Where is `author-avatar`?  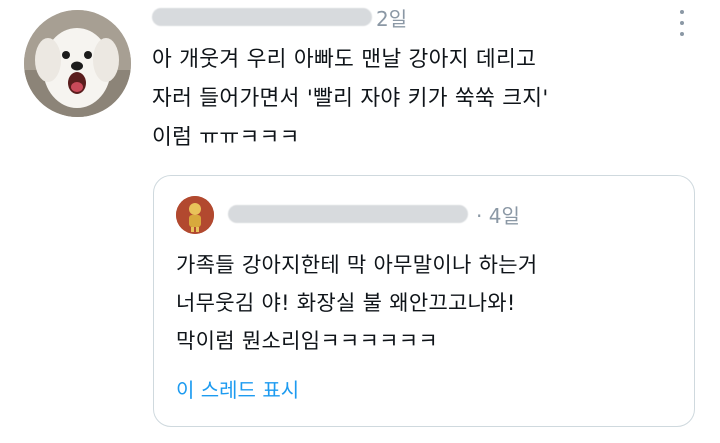 author-avatar is located at coordinates (77, 63).